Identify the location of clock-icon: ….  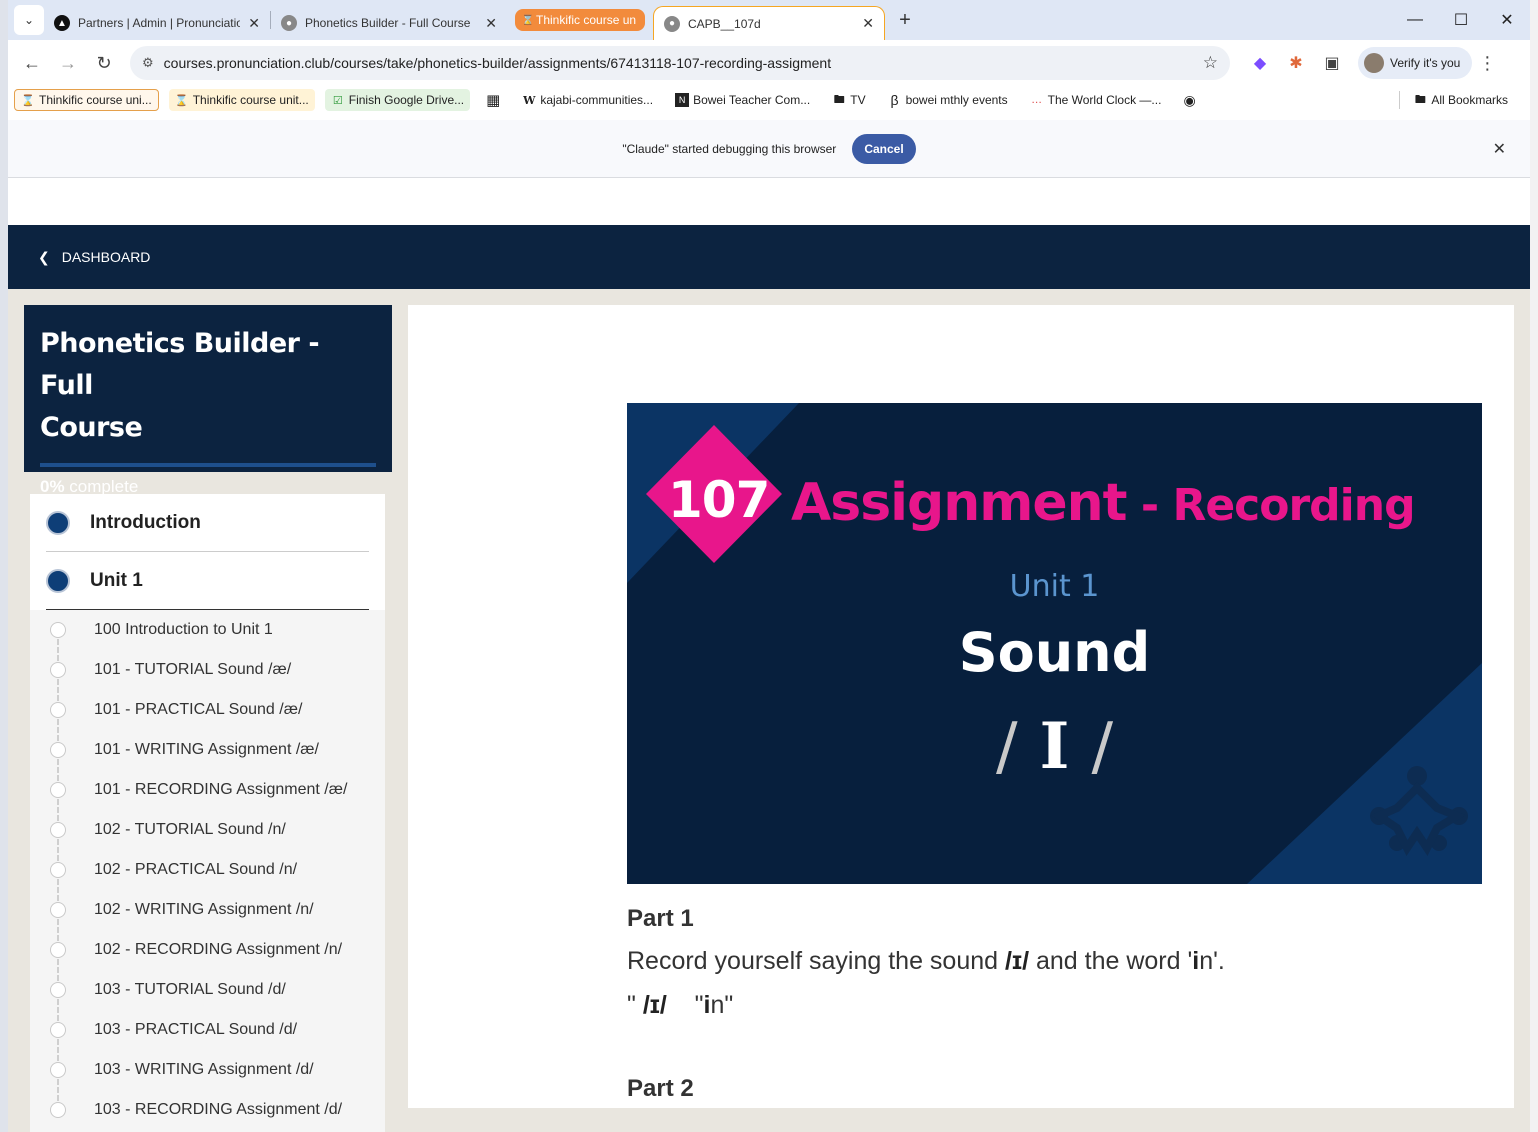
(1037, 100).